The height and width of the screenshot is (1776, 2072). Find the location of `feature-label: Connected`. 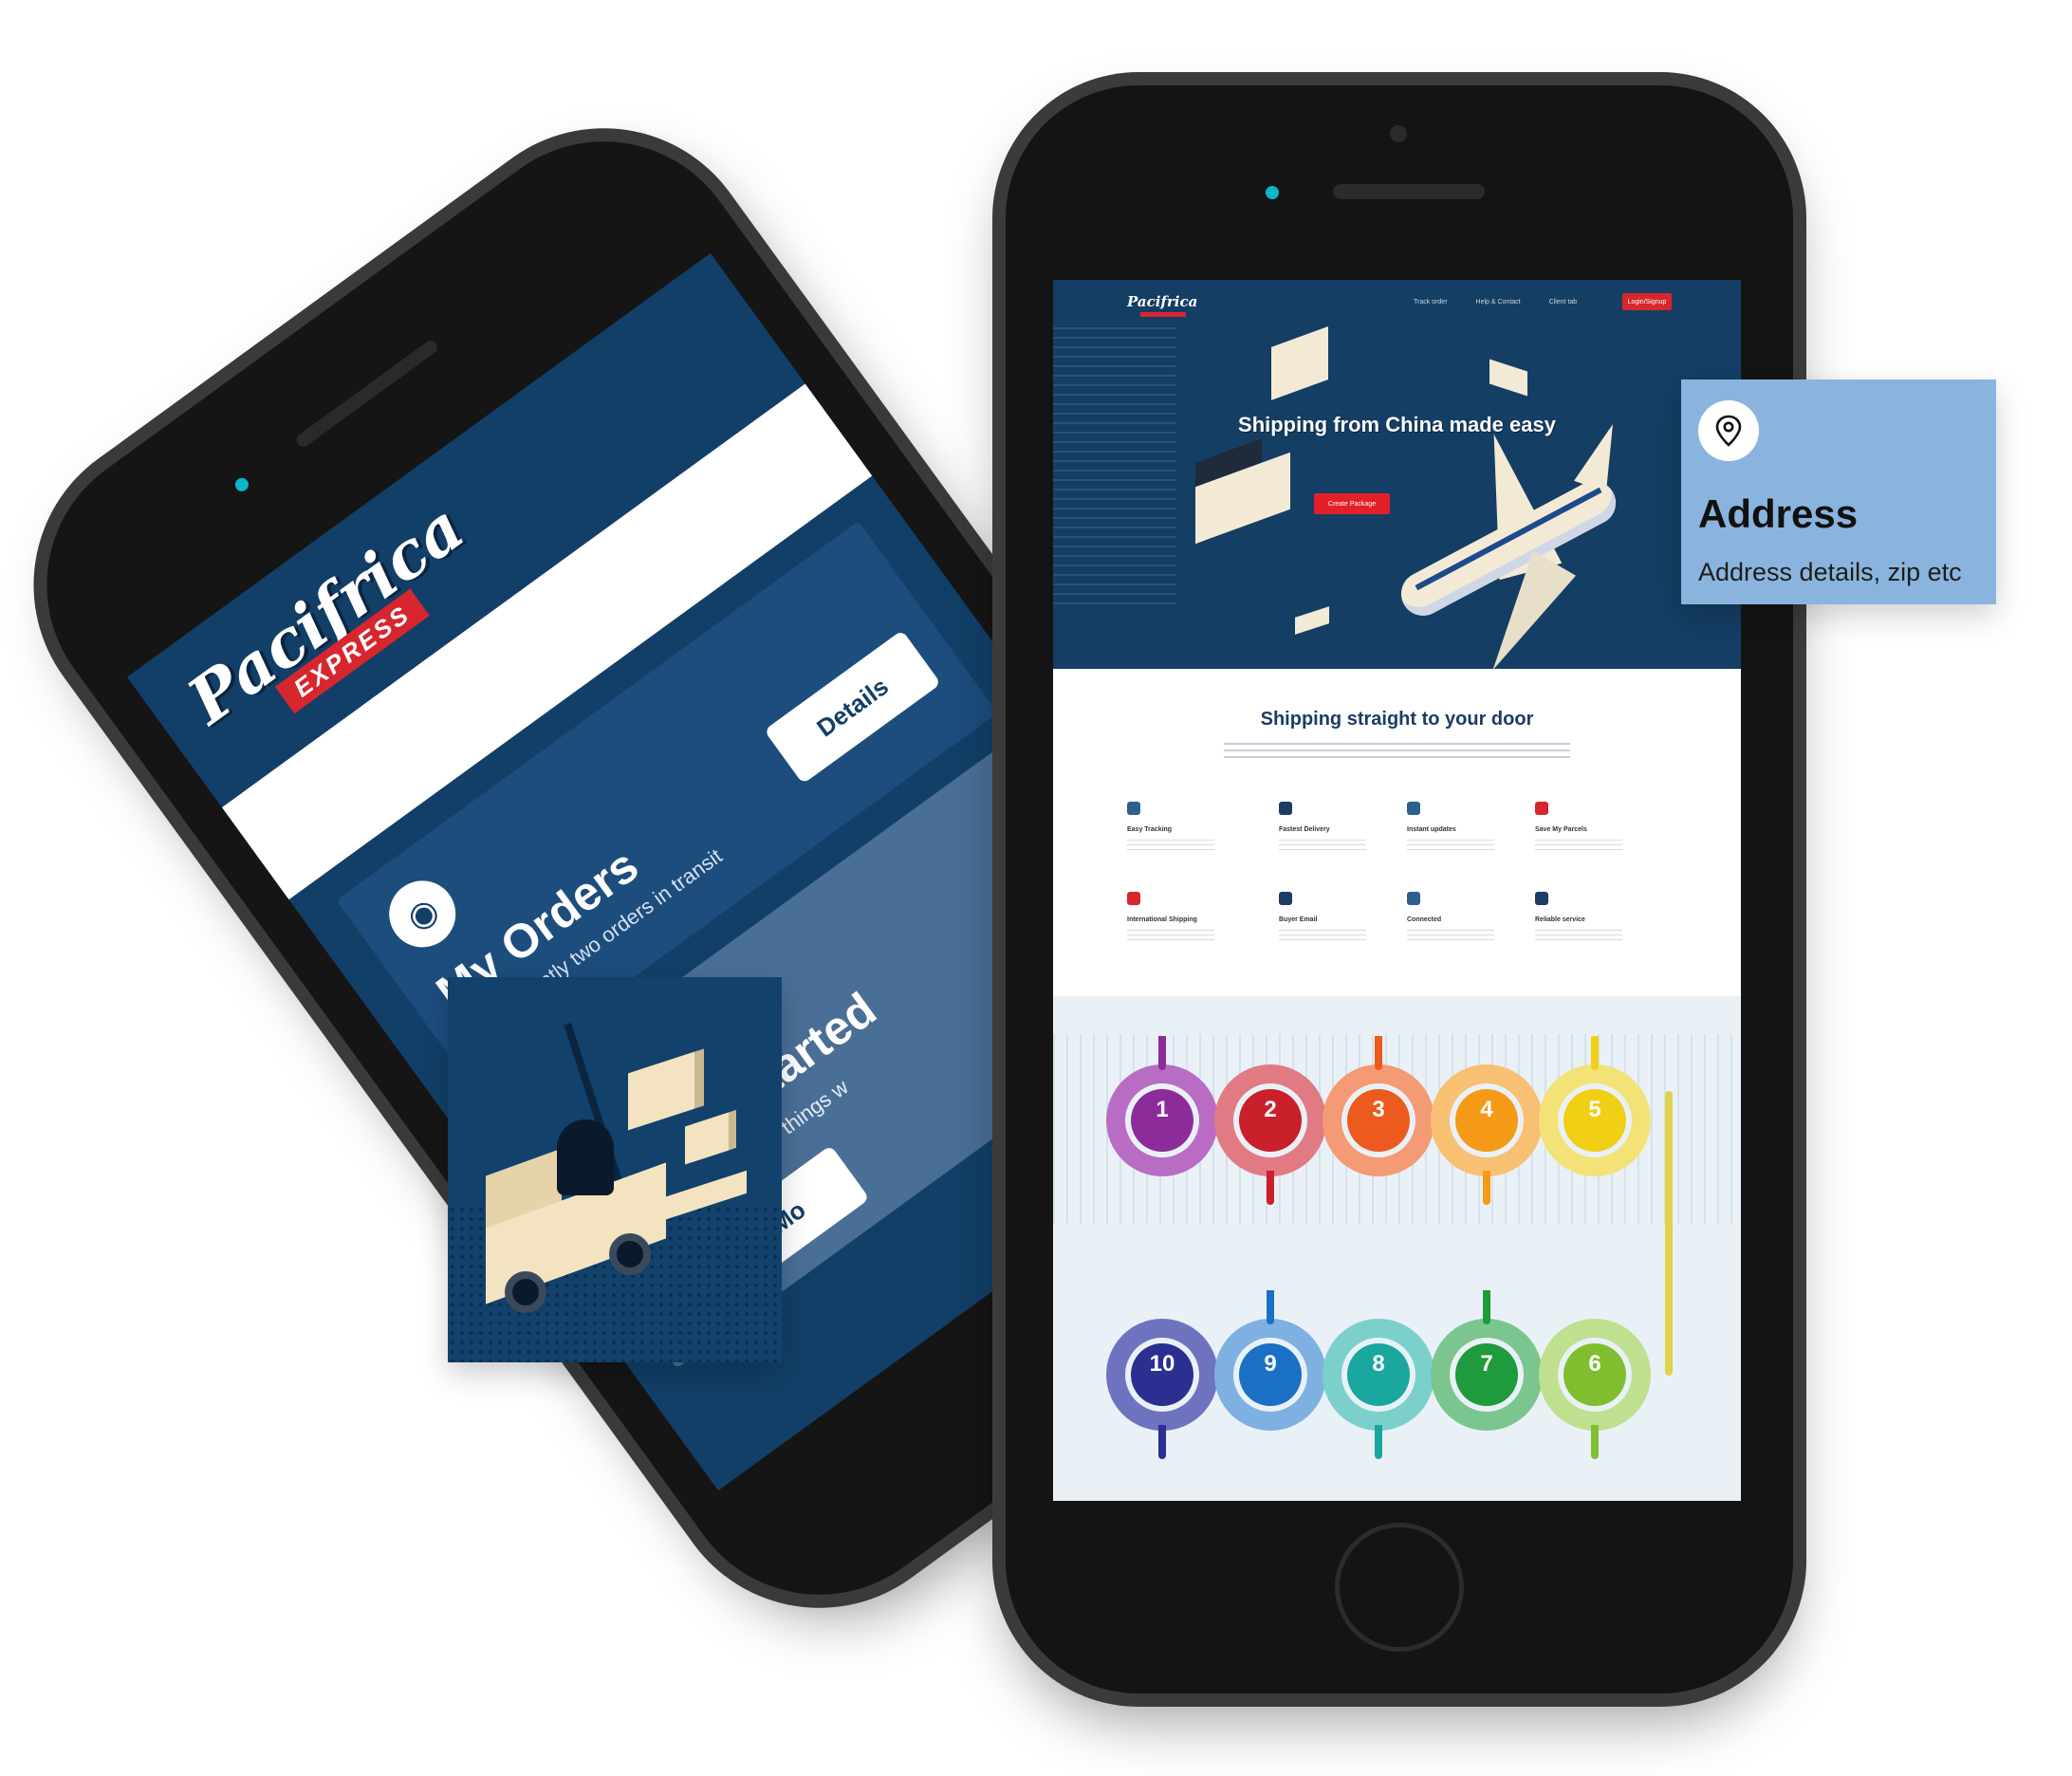

feature-label: Connected is located at coordinates (1424, 919).